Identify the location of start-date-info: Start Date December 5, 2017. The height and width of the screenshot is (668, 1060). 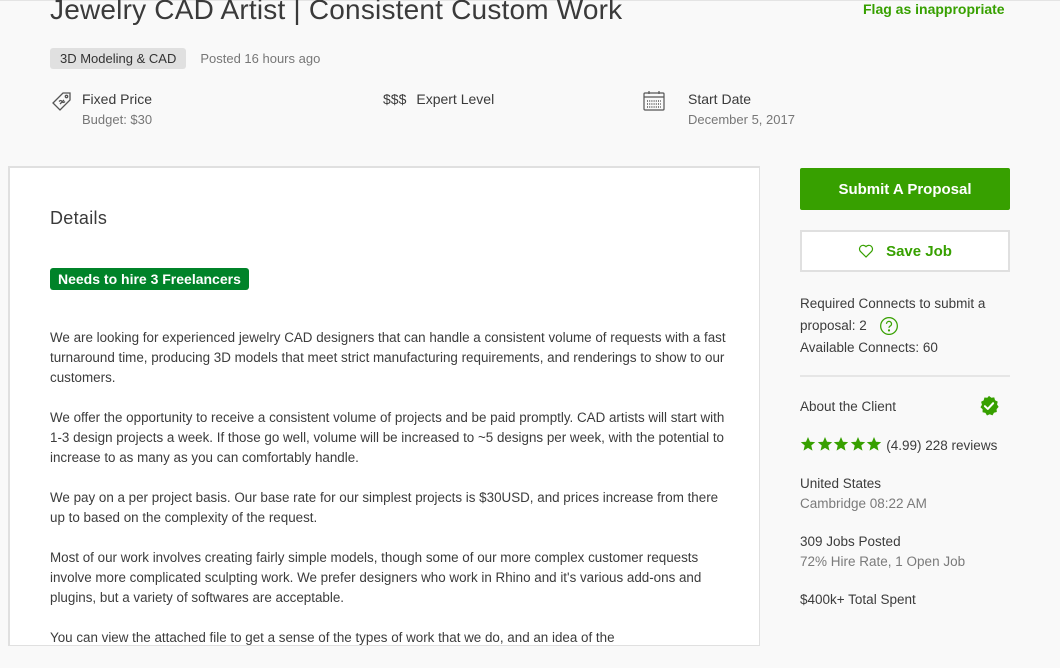
(718, 108).